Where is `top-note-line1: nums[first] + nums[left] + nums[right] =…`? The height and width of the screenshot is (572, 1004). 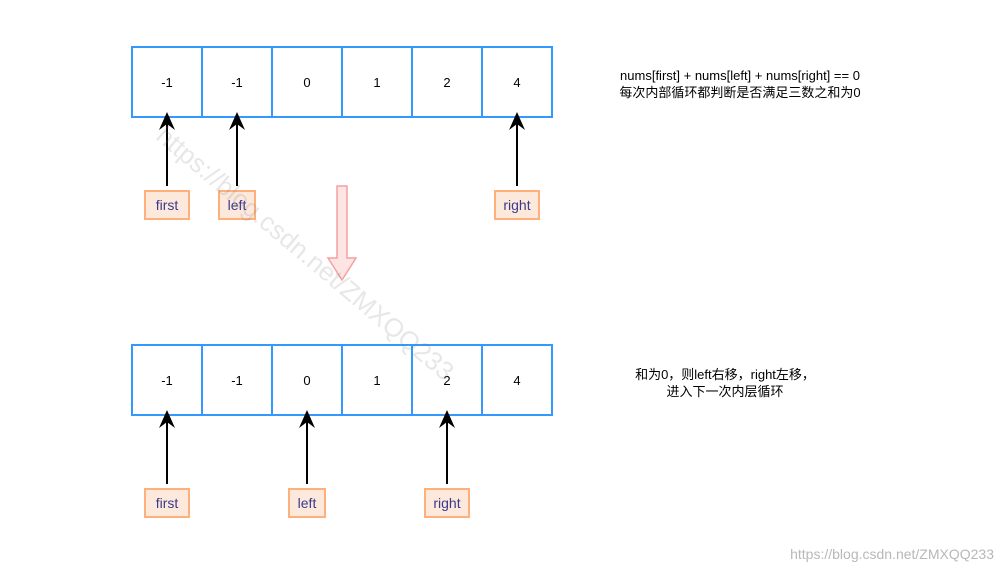 top-note-line1: nums[first] + nums[left] + nums[right] =… is located at coordinates (740, 75).